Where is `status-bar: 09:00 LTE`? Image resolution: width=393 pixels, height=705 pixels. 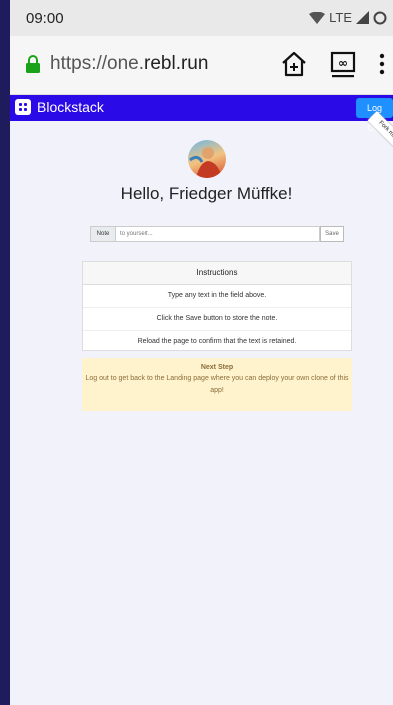
status-bar: 09:00 LTE is located at coordinates (201, 18).